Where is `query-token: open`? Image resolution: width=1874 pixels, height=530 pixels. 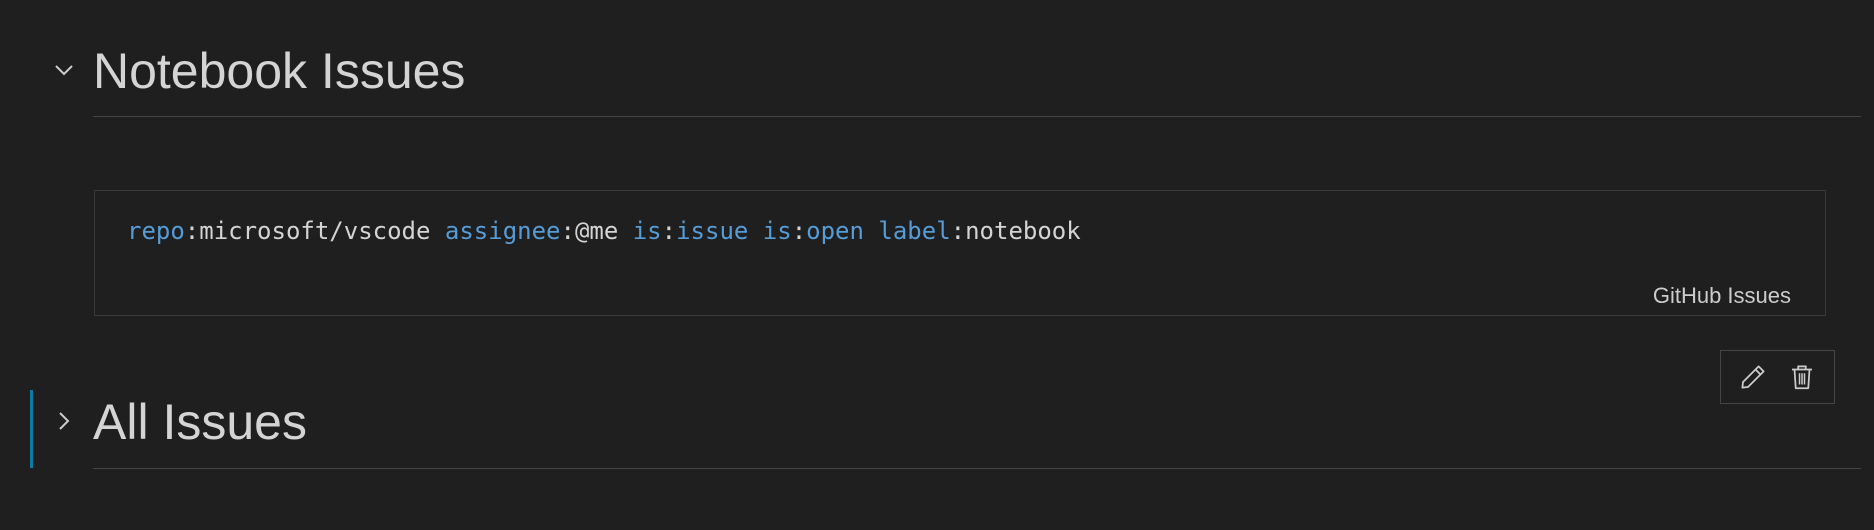
query-token: open is located at coordinates (842, 231).